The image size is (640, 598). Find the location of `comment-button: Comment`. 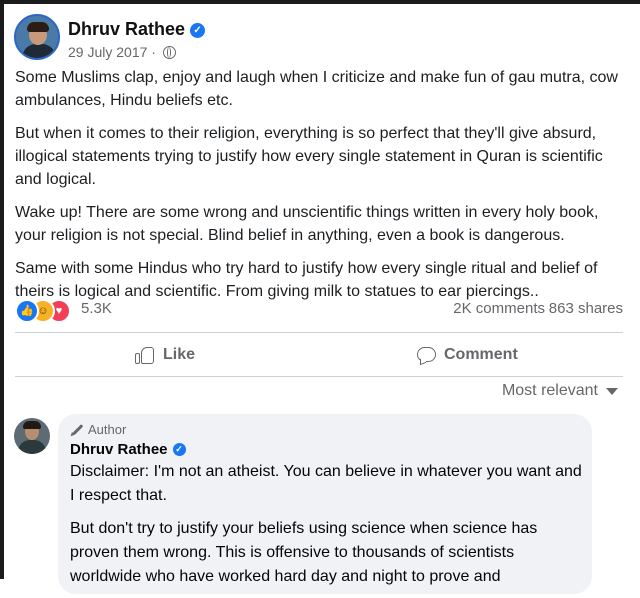

comment-button: Comment is located at coordinates (467, 355).